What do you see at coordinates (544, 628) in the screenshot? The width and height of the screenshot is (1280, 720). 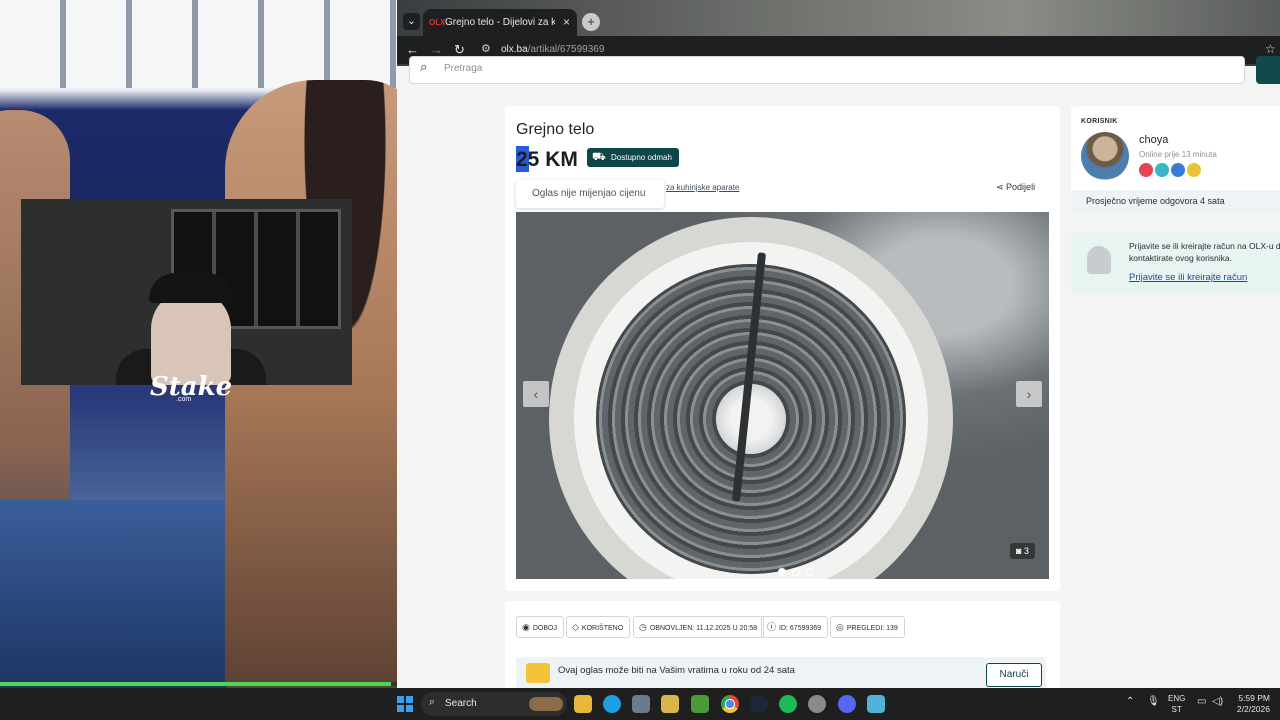 I see `chip-location-label: DOBOJ` at bounding box center [544, 628].